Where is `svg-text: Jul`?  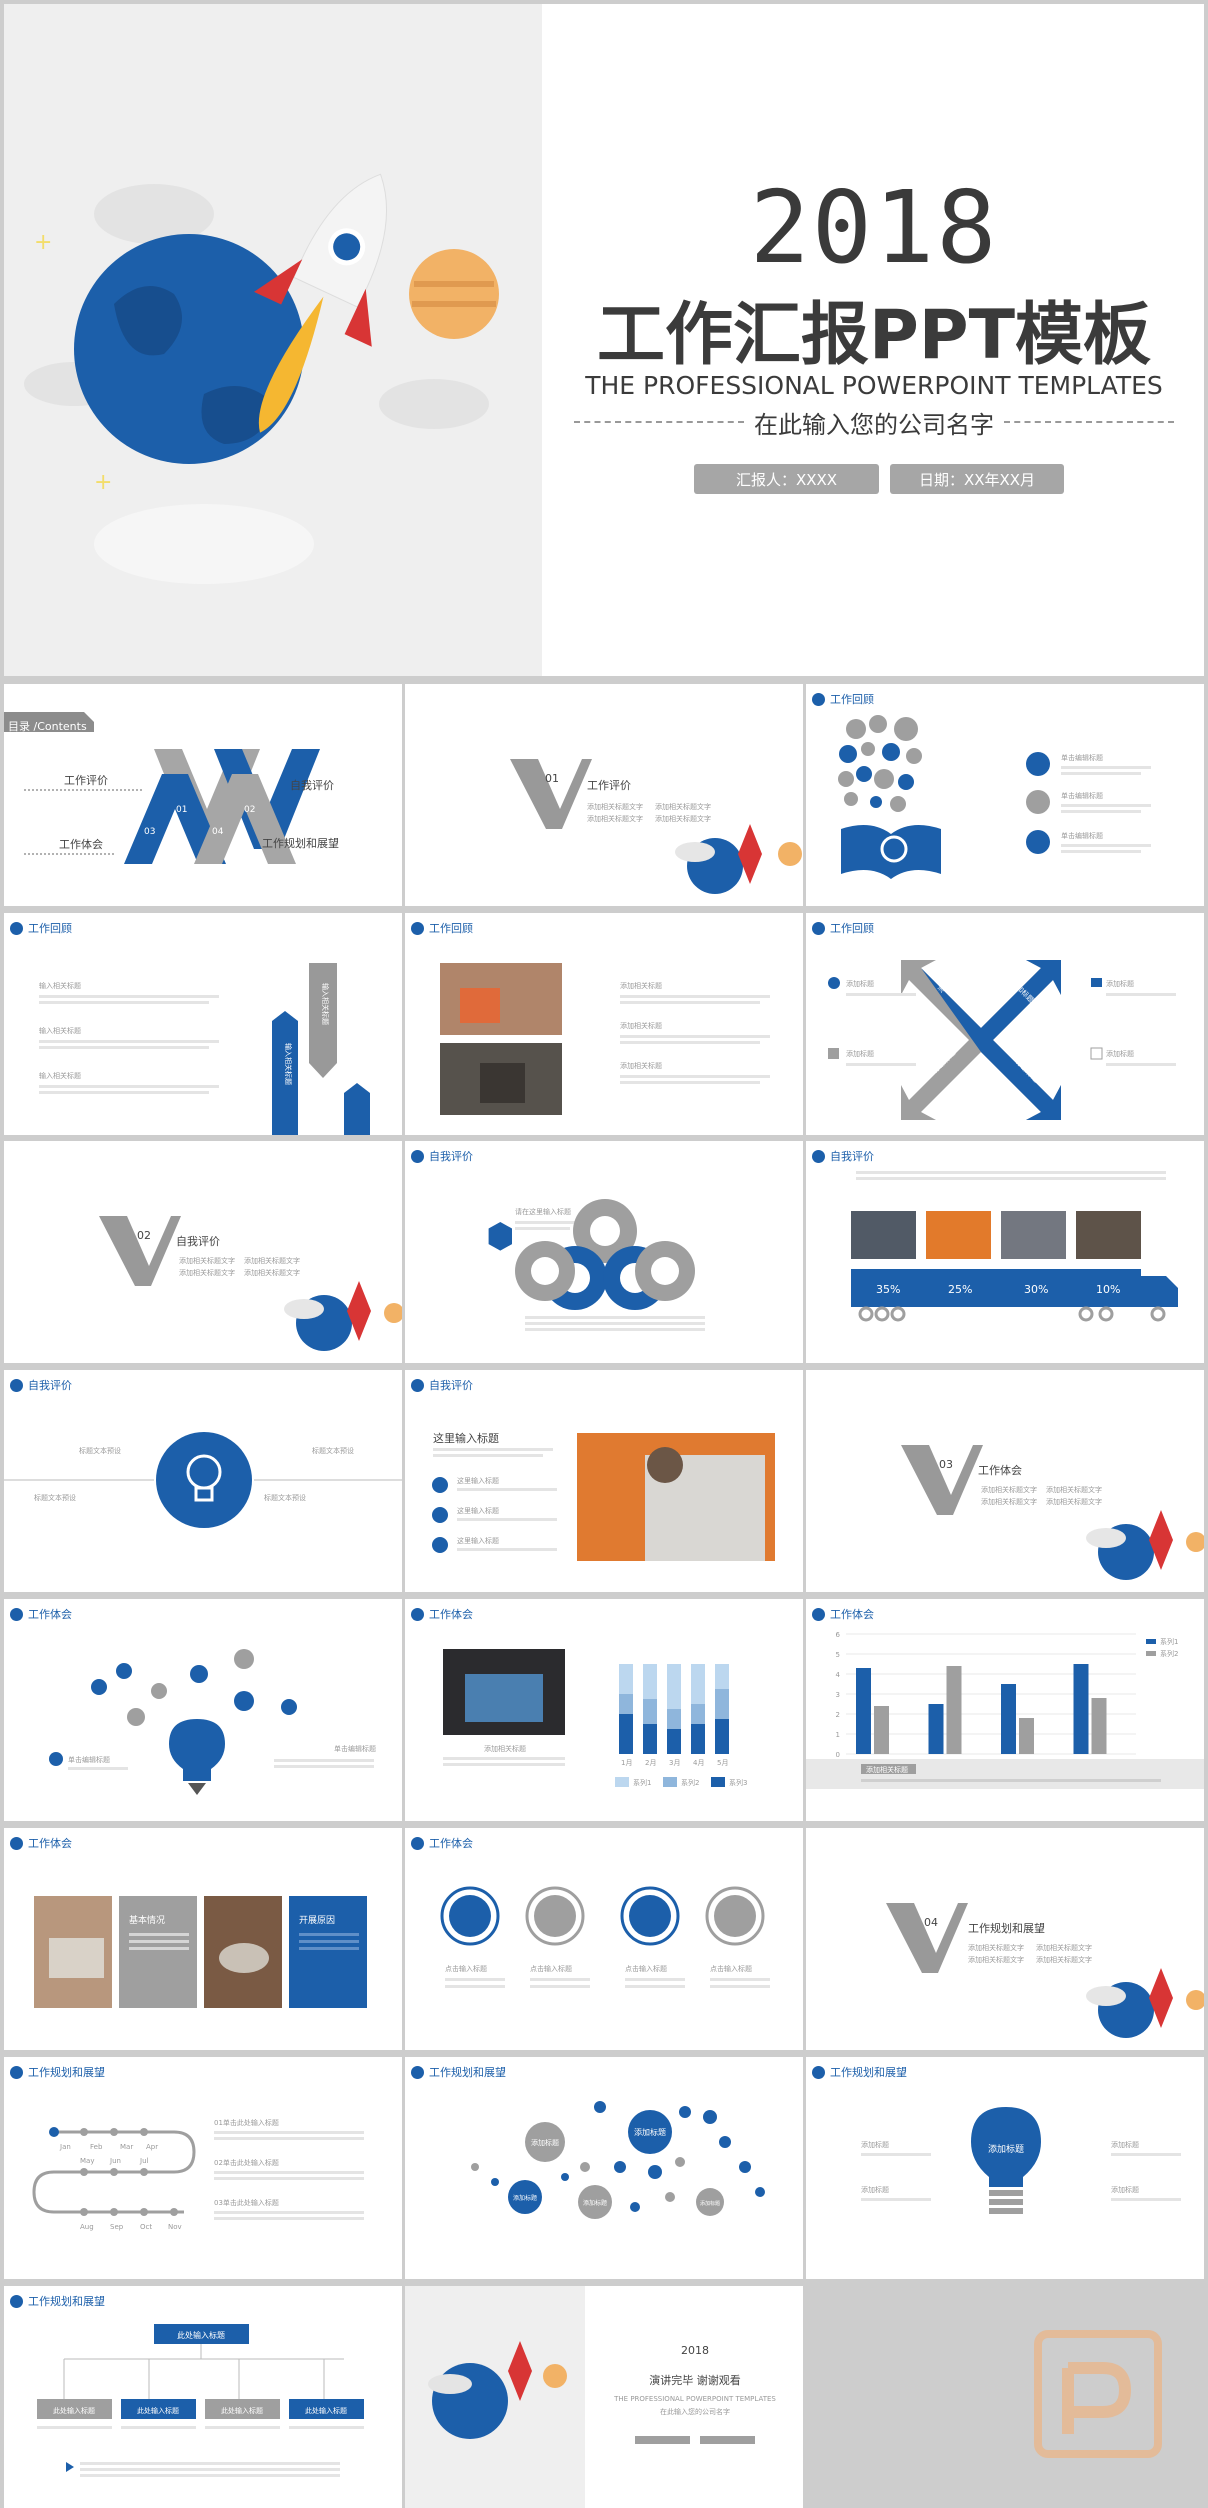 svg-text: Jul is located at coordinates (144, 2161).